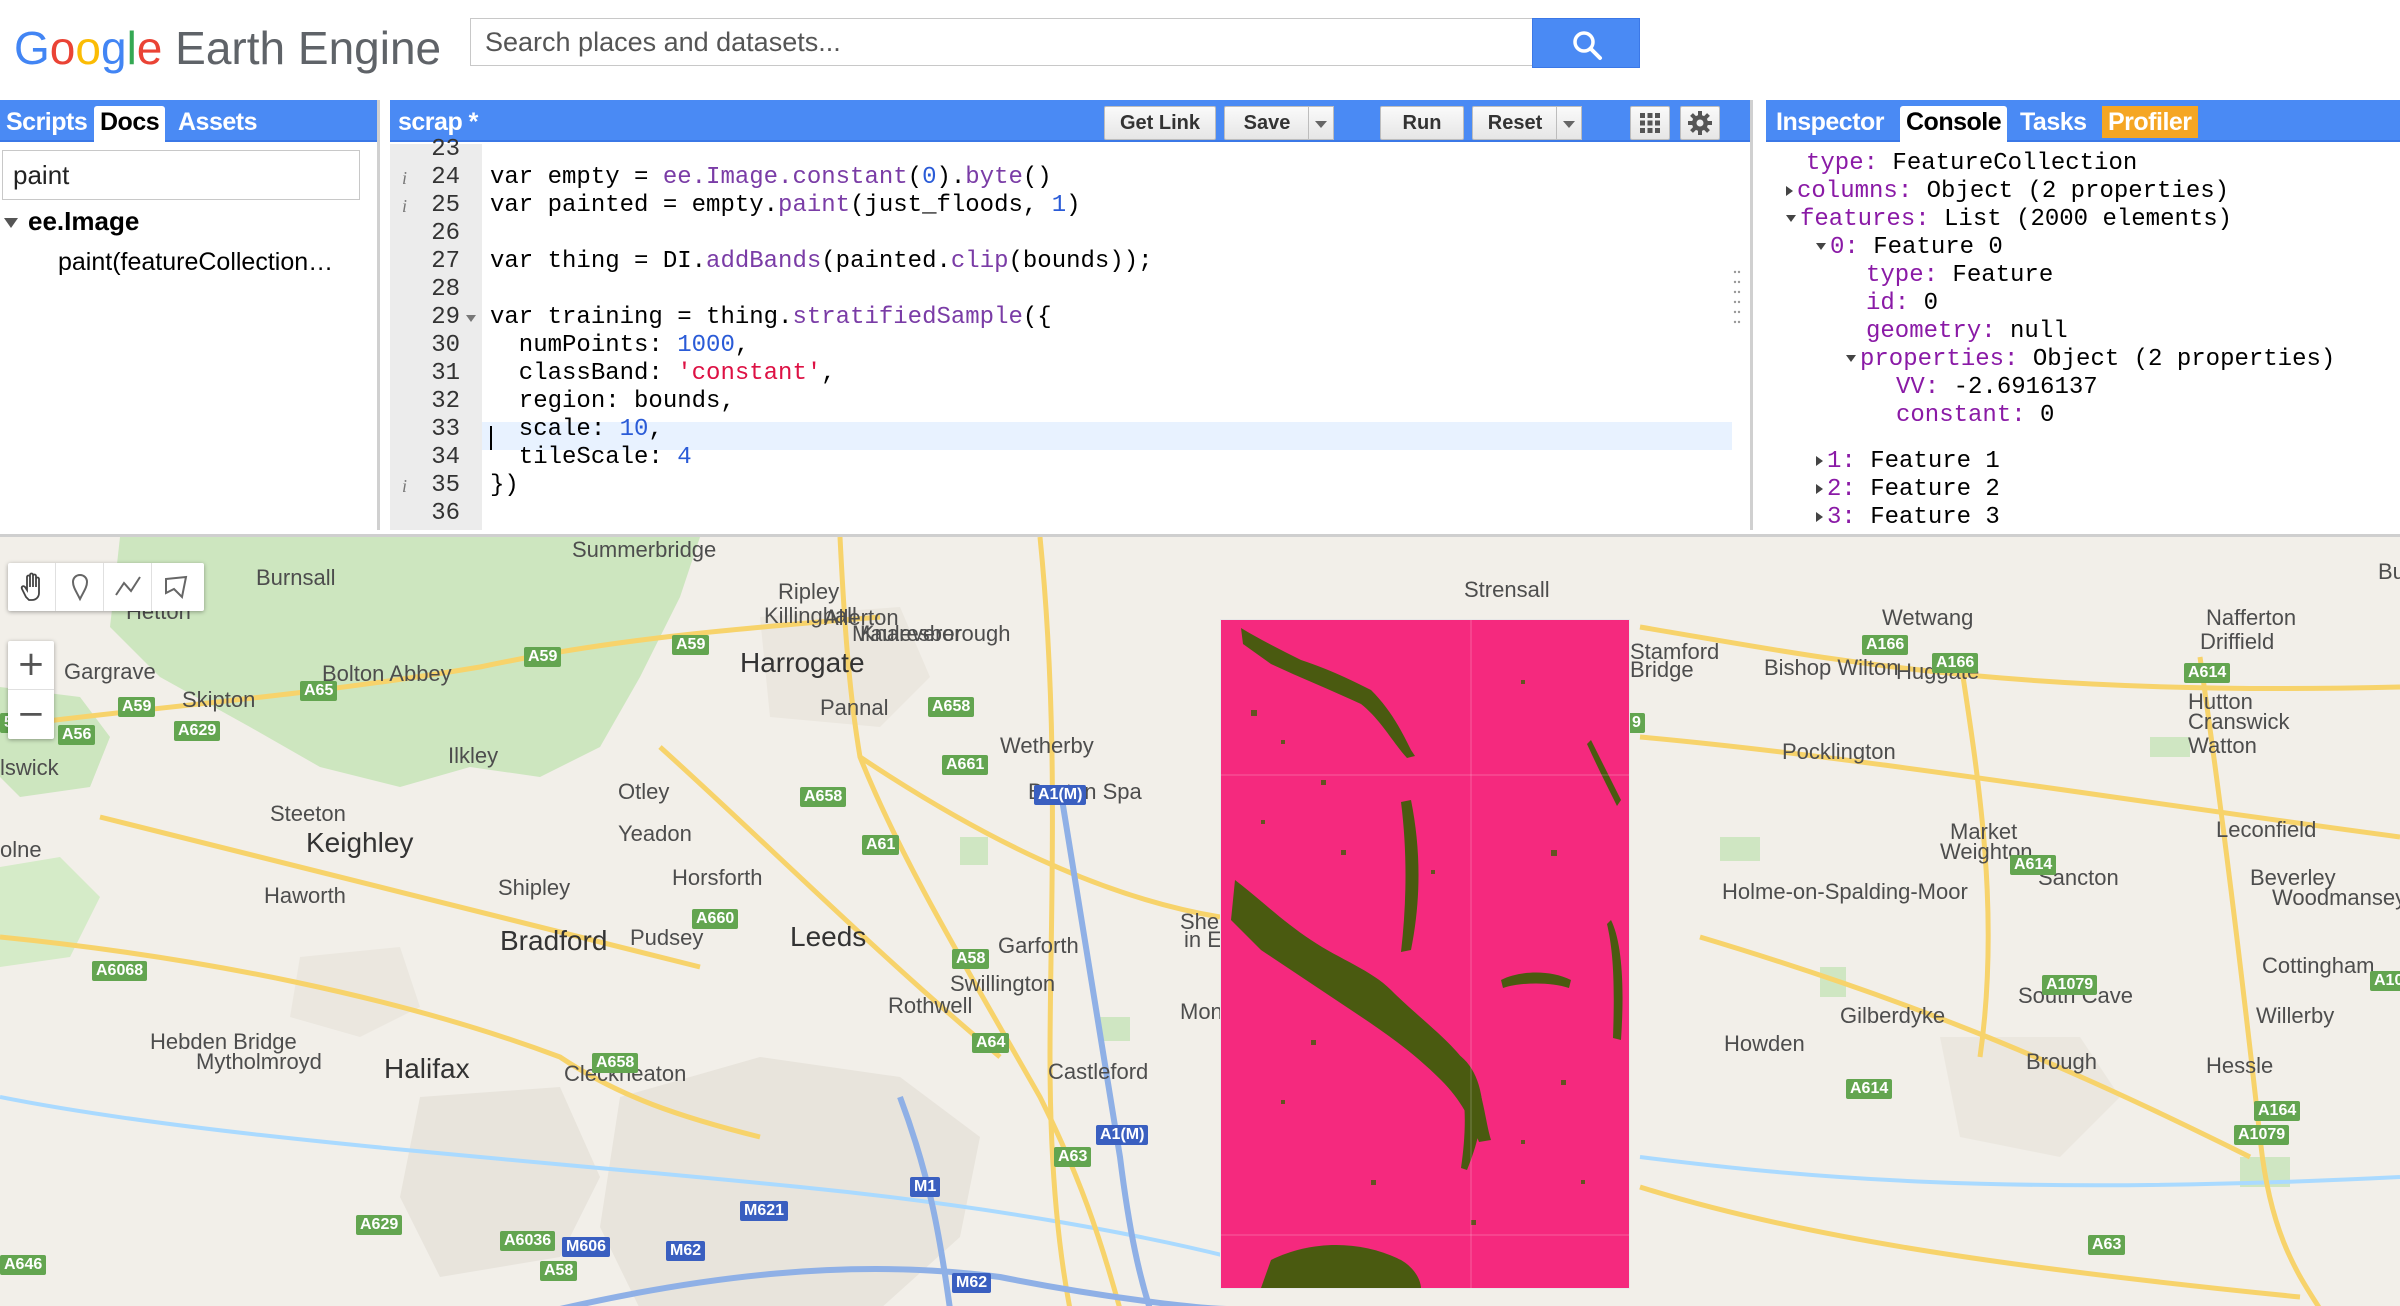  What do you see at coordinates (881, 845) in the screenshot?
I see `map-road-shield: A61` at bounding box center [881, 845].